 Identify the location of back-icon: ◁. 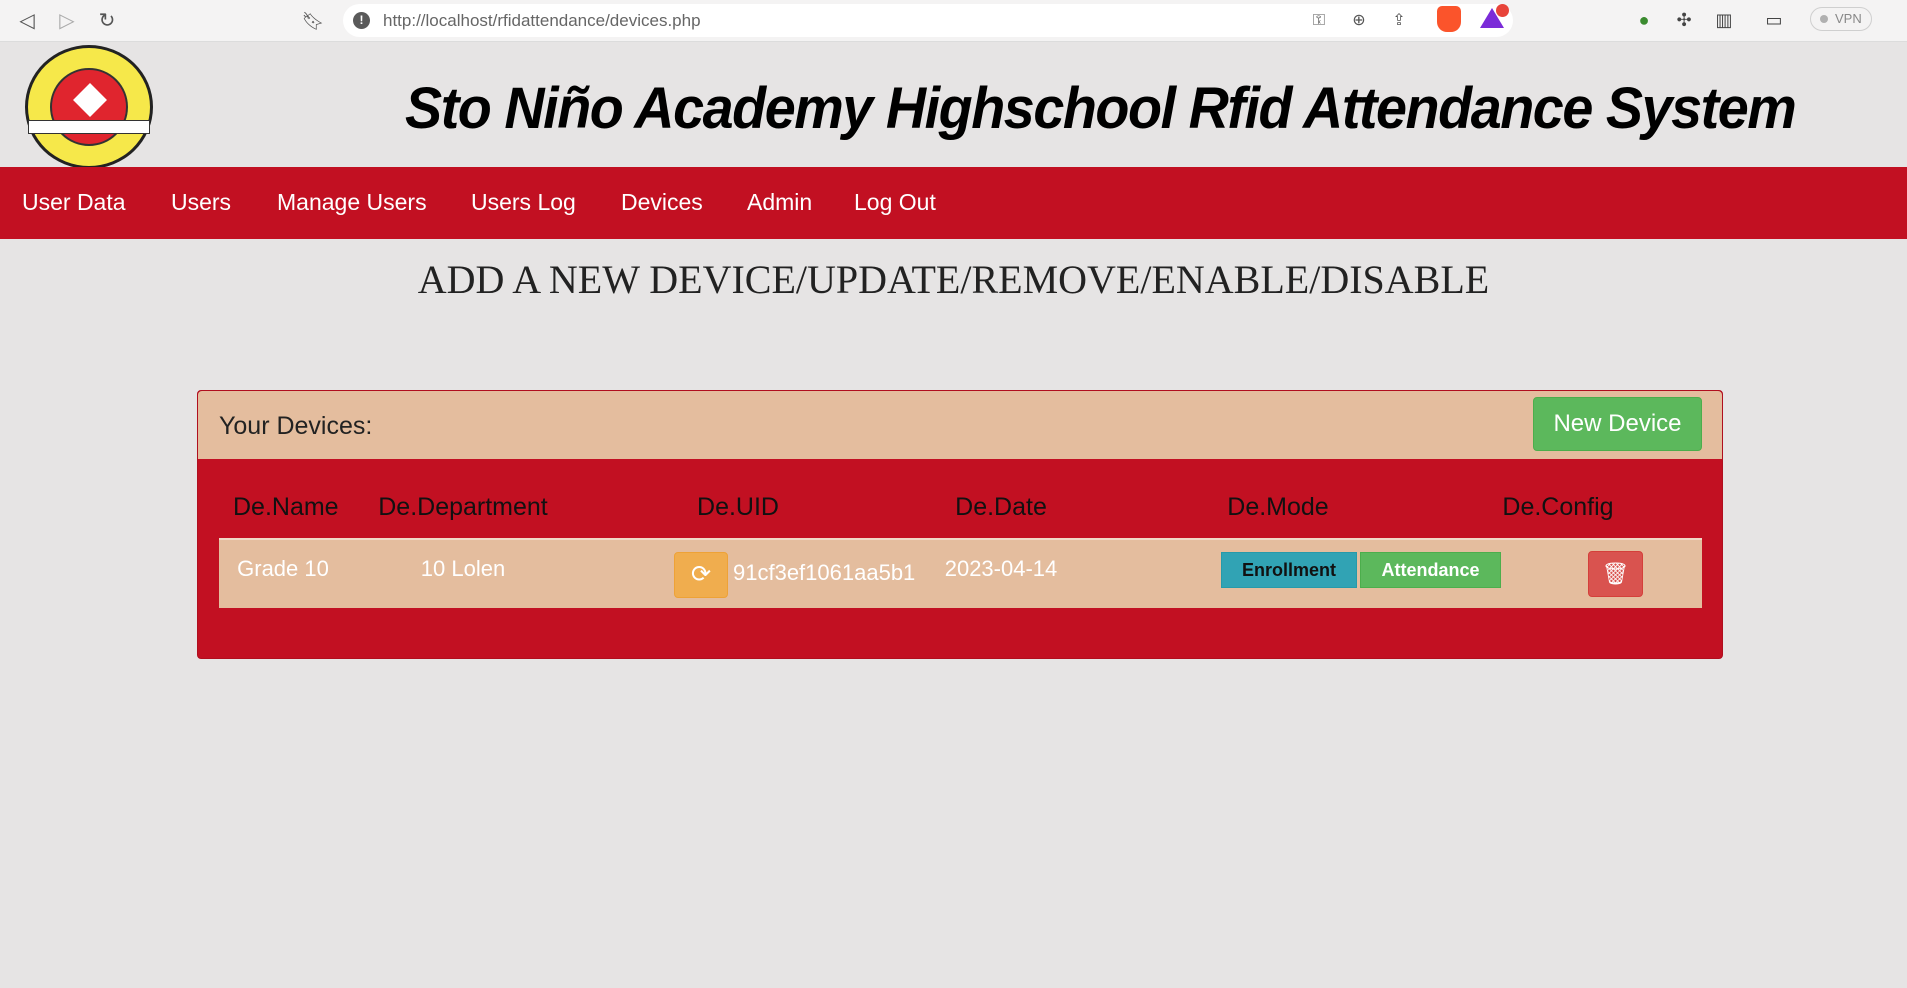
(27, 21).